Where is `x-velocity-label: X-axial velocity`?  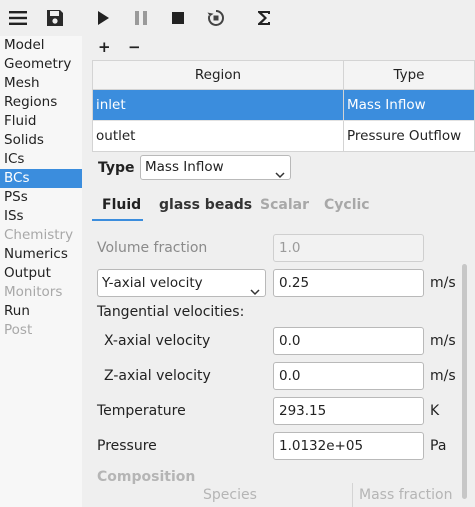
x-velocity-label: X-axial velocity is located at coordinates (157, 341).